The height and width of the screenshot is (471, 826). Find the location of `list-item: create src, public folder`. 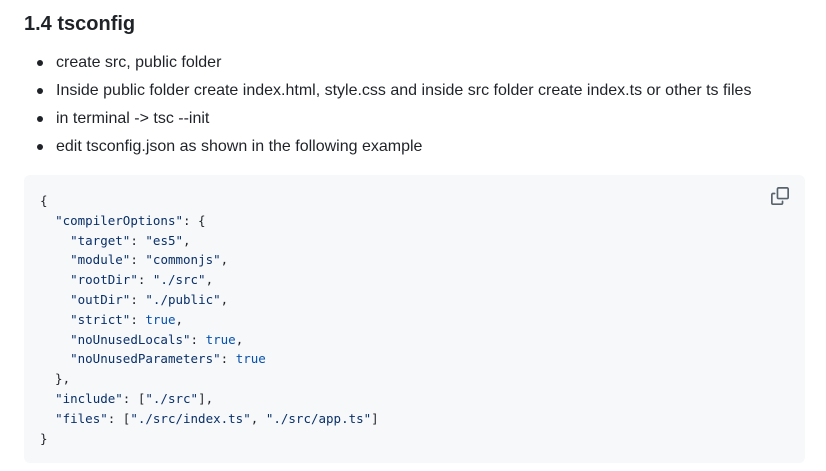

list-item: create src, public folder is located at coordinates (392, 63).